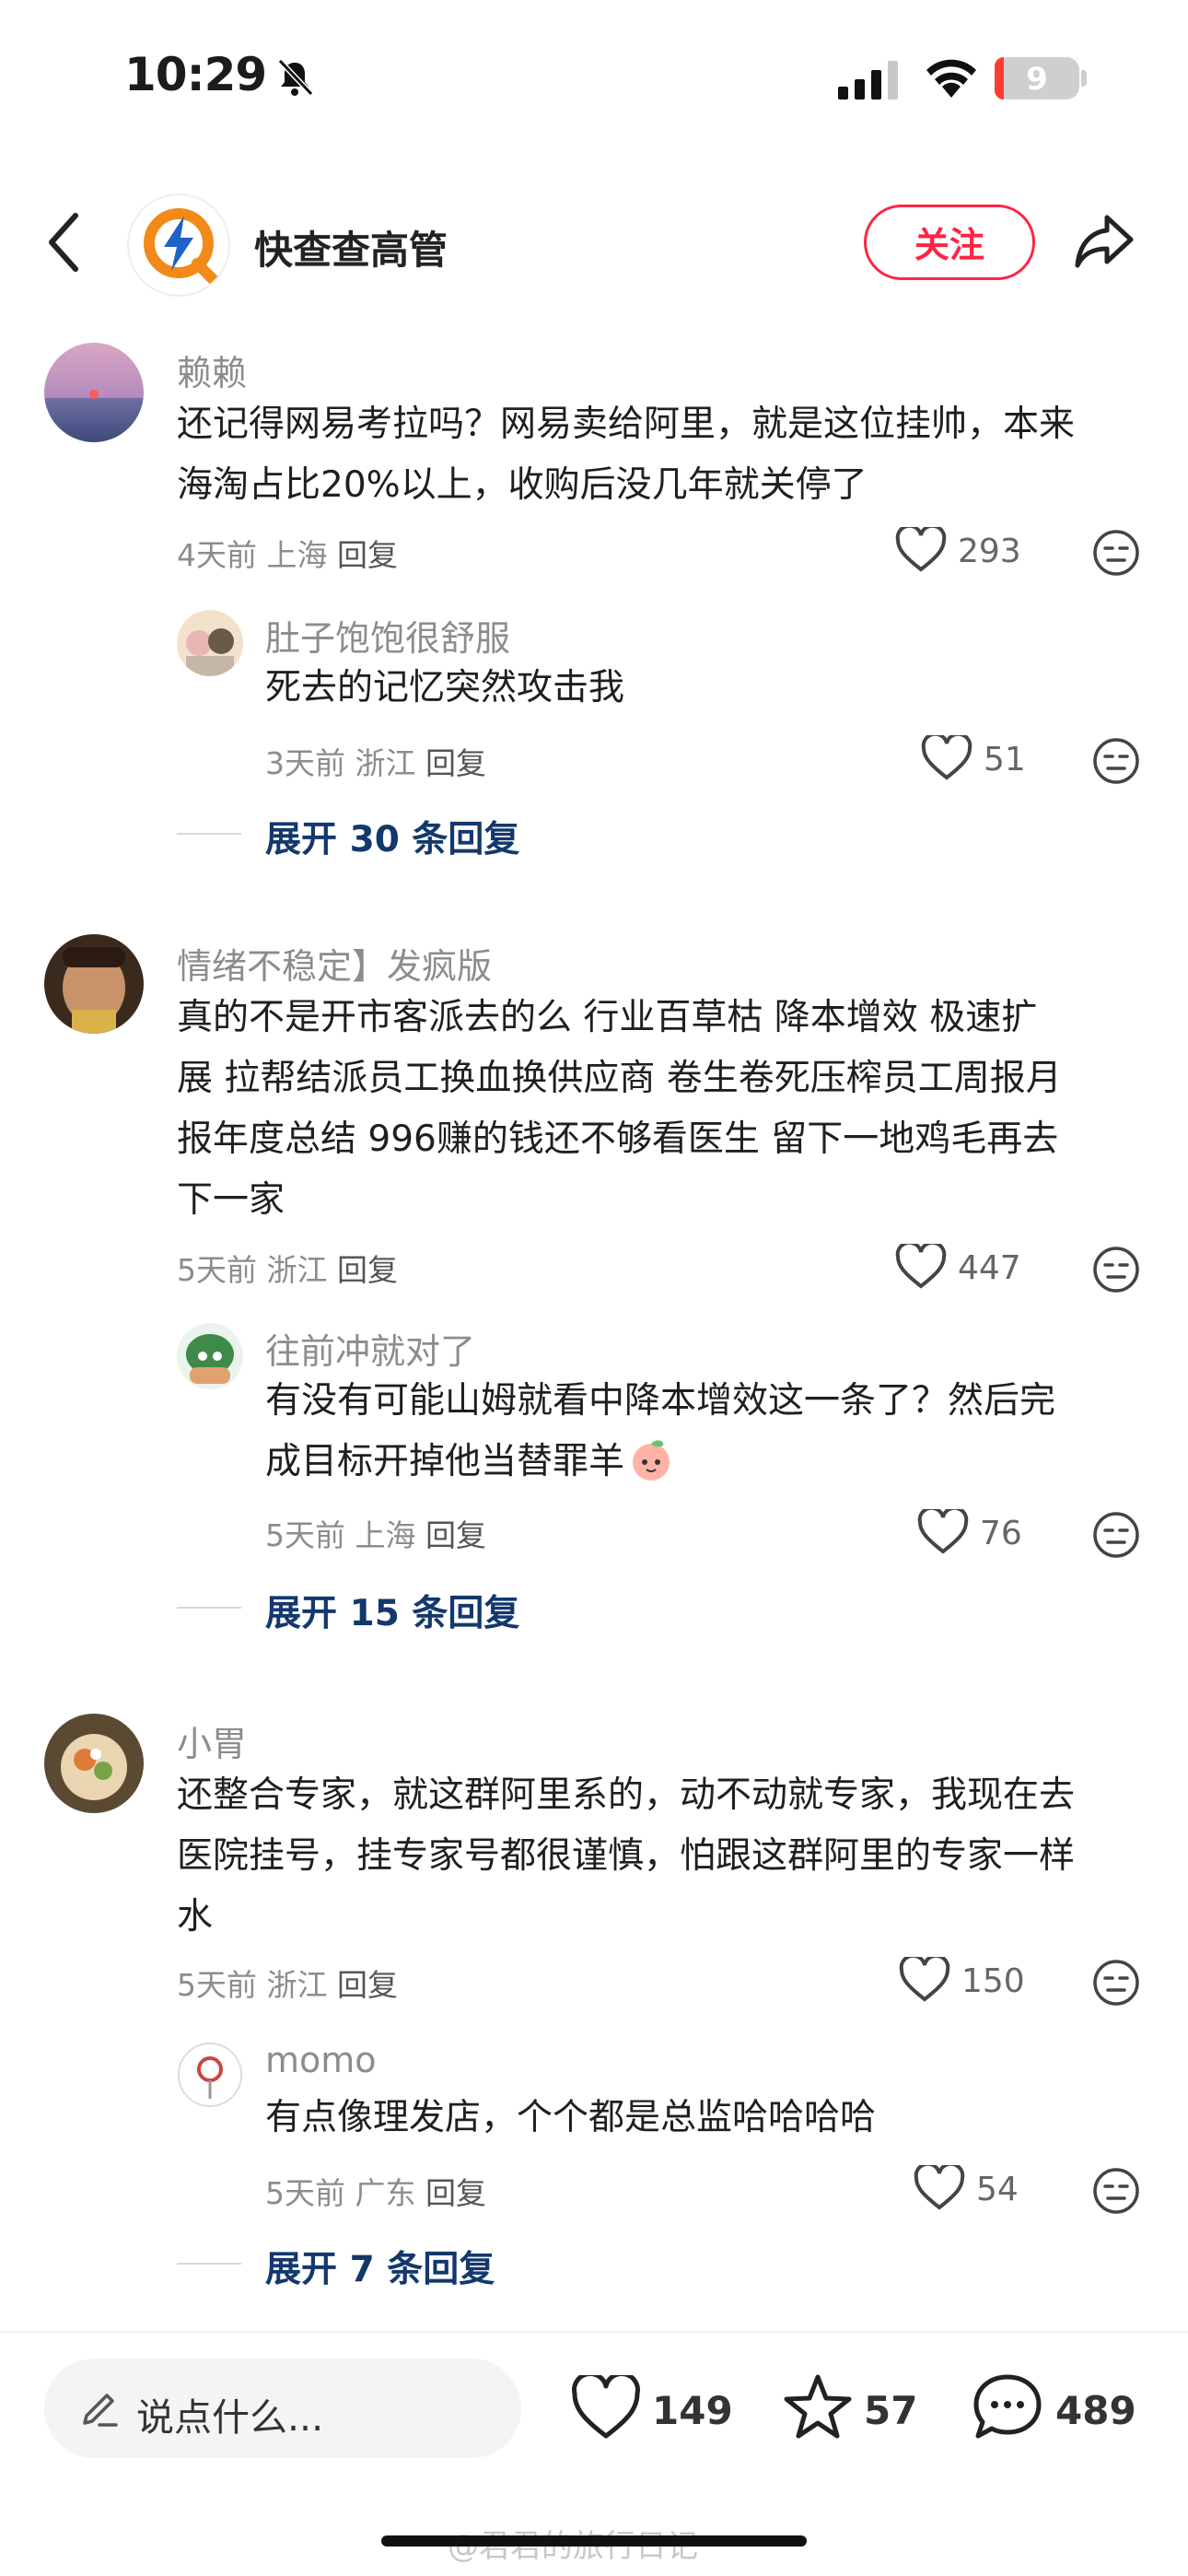 Image resolution: width=1188 pixels, height=2576 pixels. Describe the element at coordinates (868, 80) in the screenshot. I see `cell-signal-icon` at that location.